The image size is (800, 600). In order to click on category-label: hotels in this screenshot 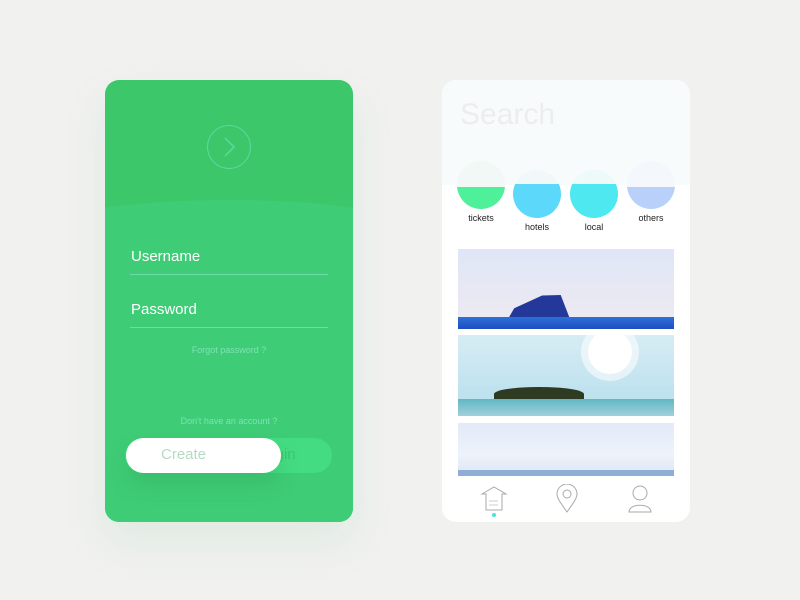, I will do `click(537, 227)`.